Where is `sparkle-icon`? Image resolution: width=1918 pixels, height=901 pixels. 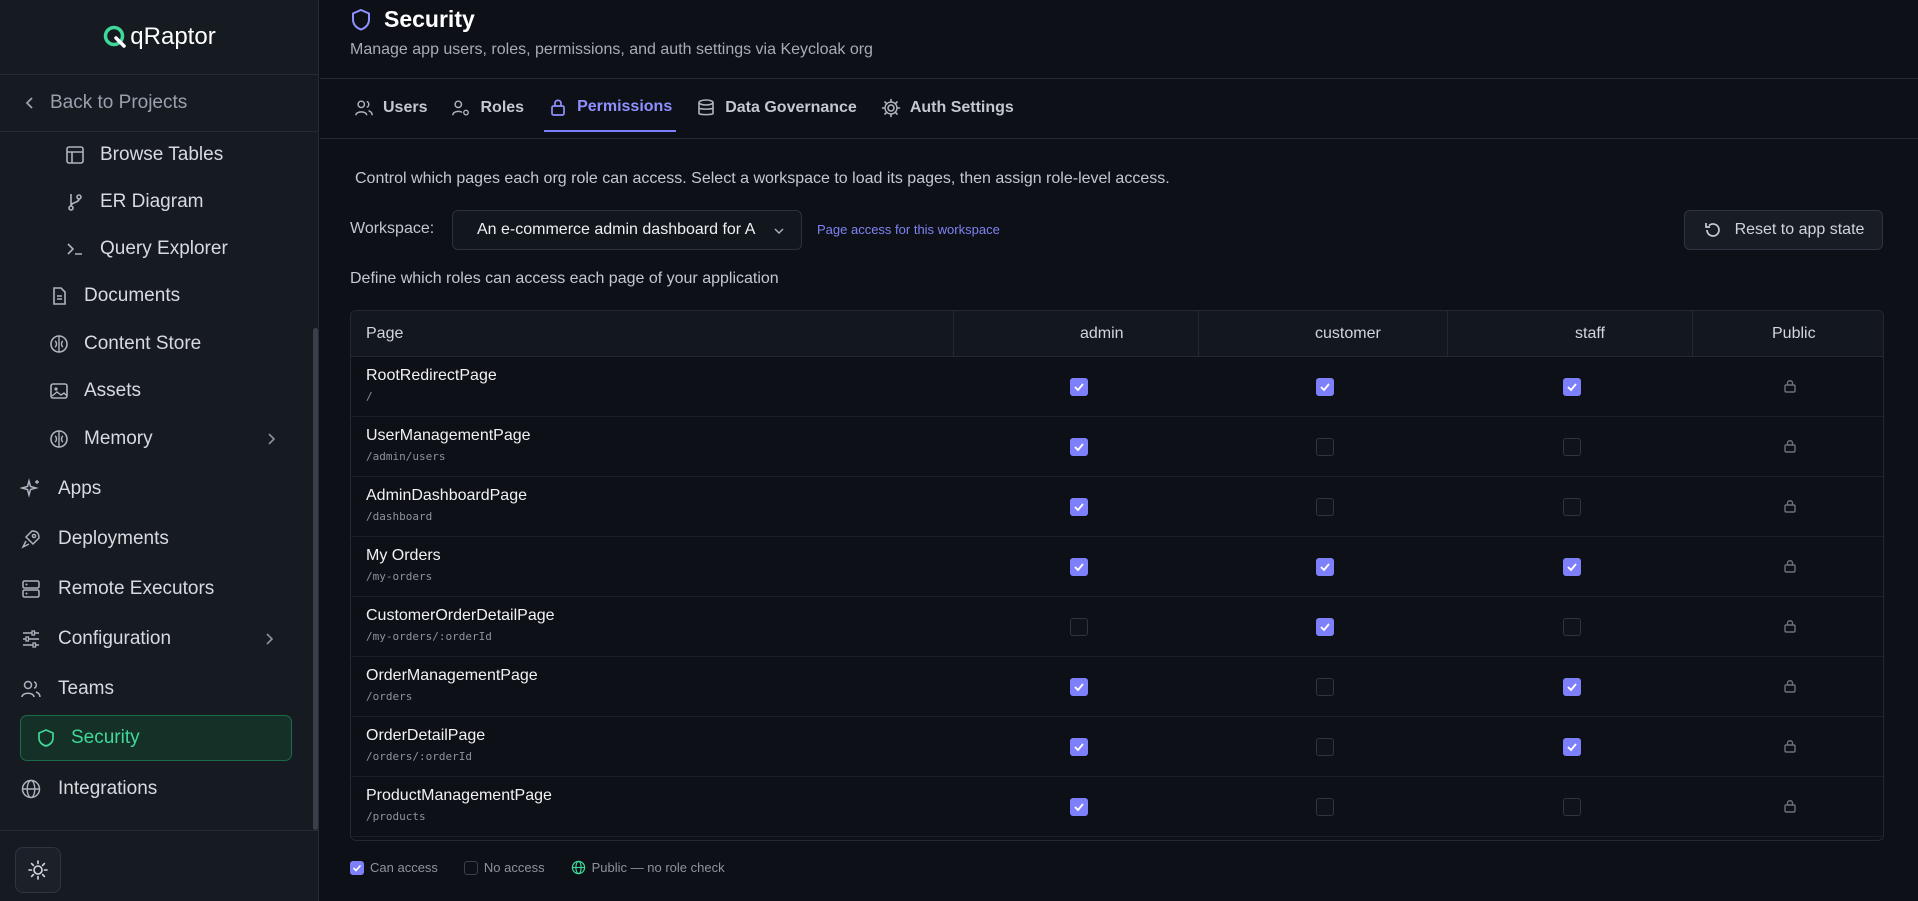
sparkle-icon is located at coordinates (31, 489).